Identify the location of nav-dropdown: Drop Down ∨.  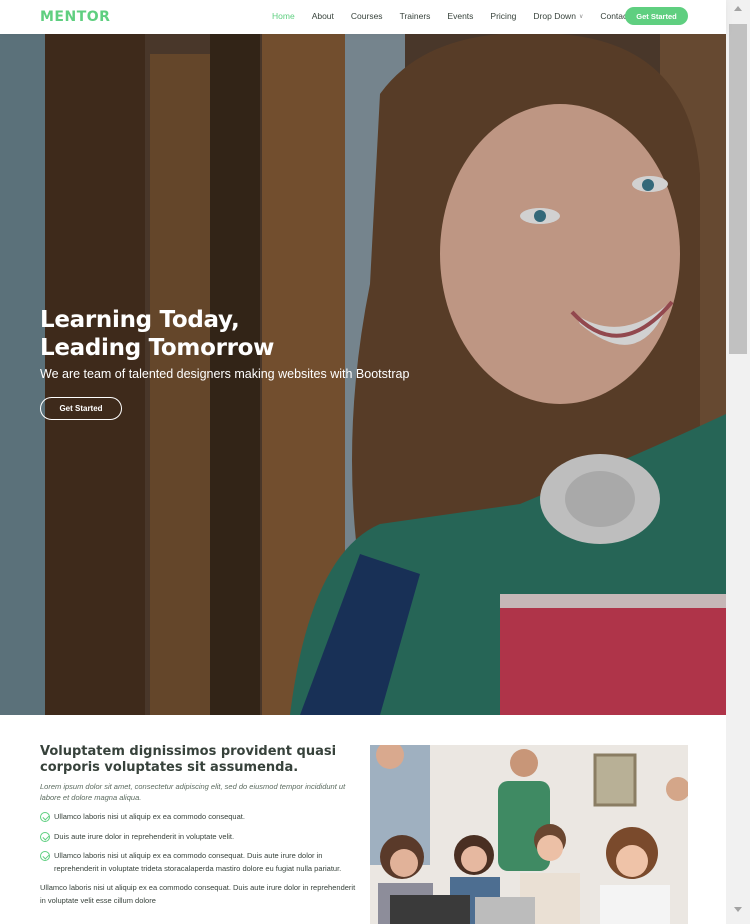
(558, 16).